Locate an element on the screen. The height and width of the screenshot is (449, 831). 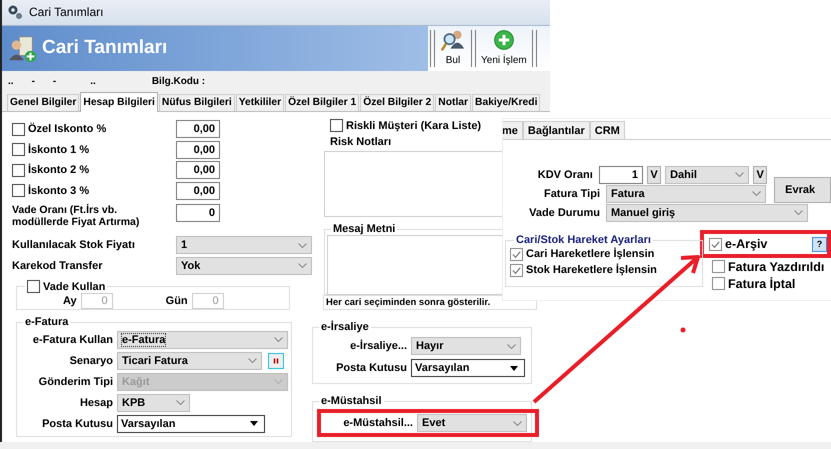
field-label: Gönderim Tipi is located at coordinates (75, 382).